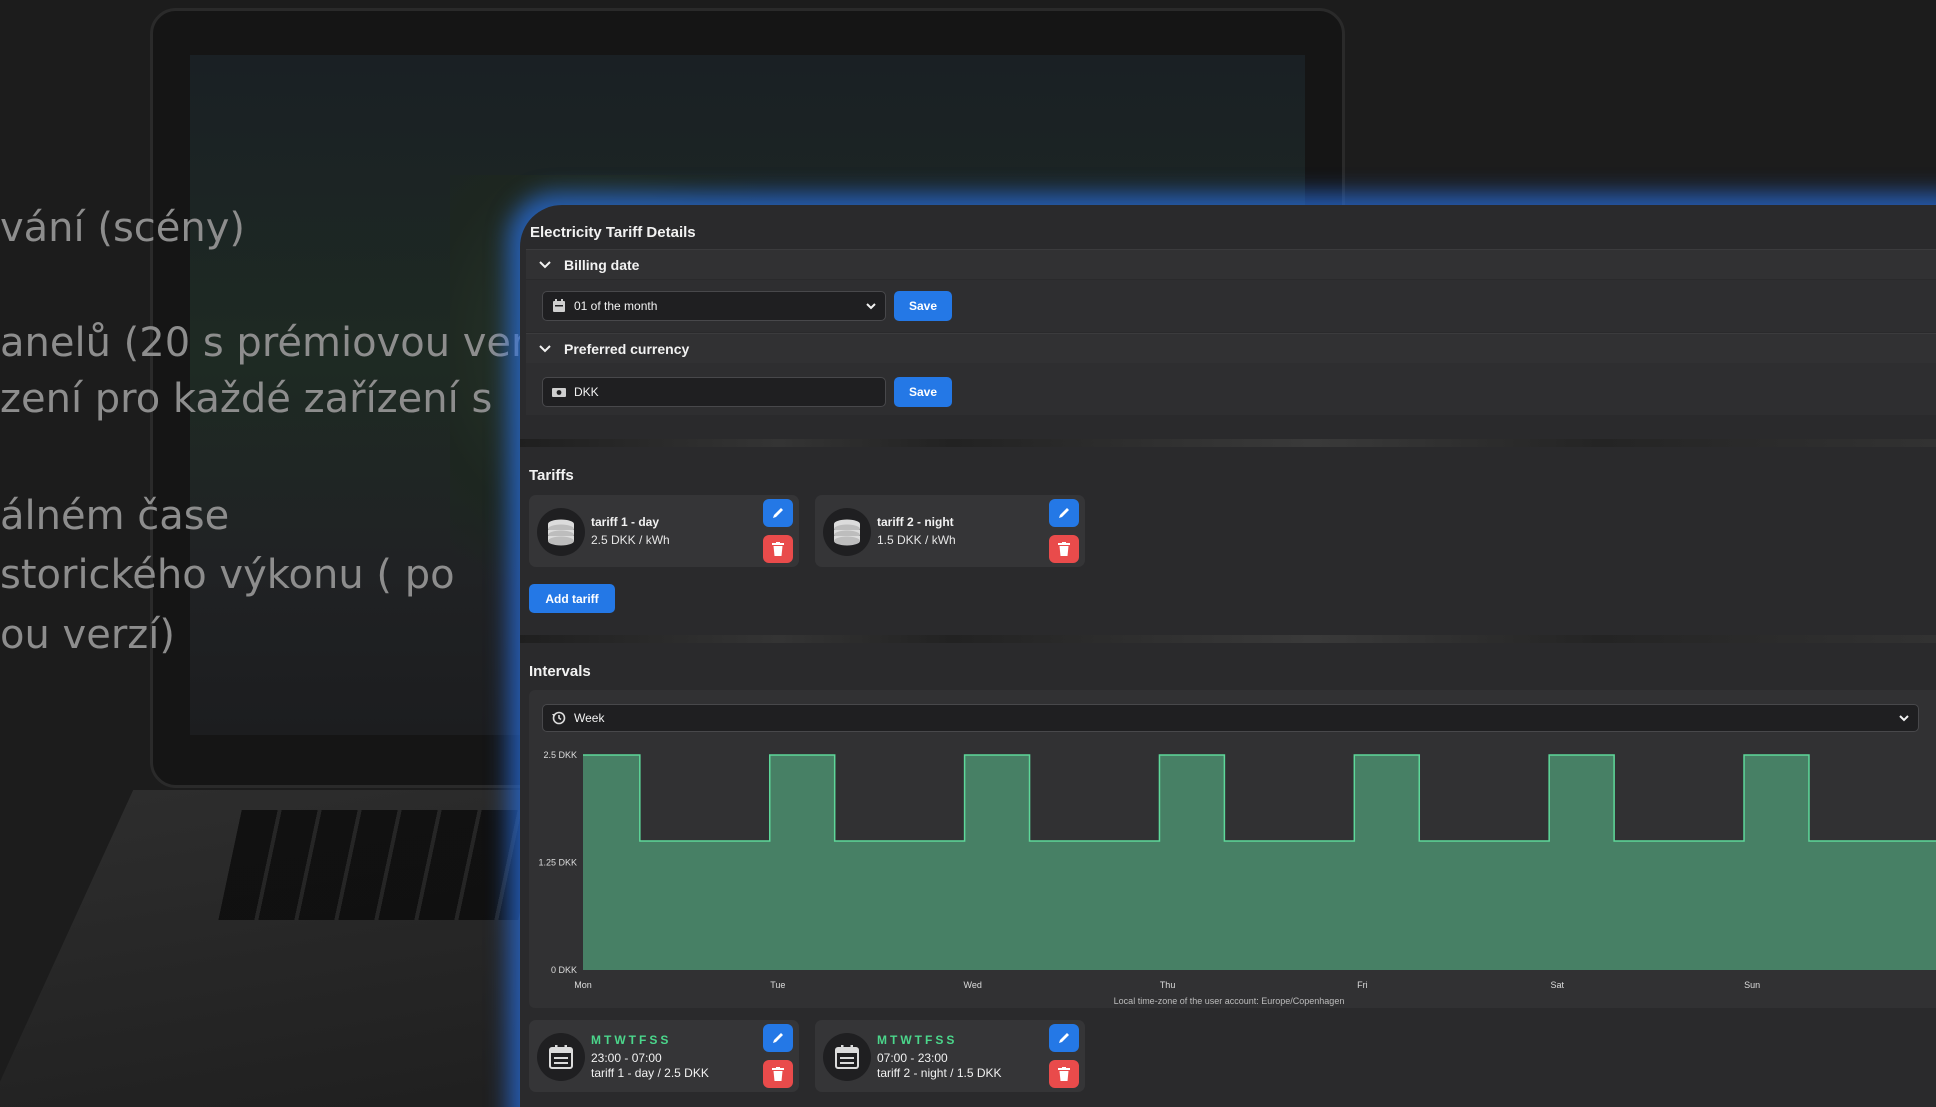  I want to click on bg-text-line-5: storického výkonu ( po, so click(227, 575).